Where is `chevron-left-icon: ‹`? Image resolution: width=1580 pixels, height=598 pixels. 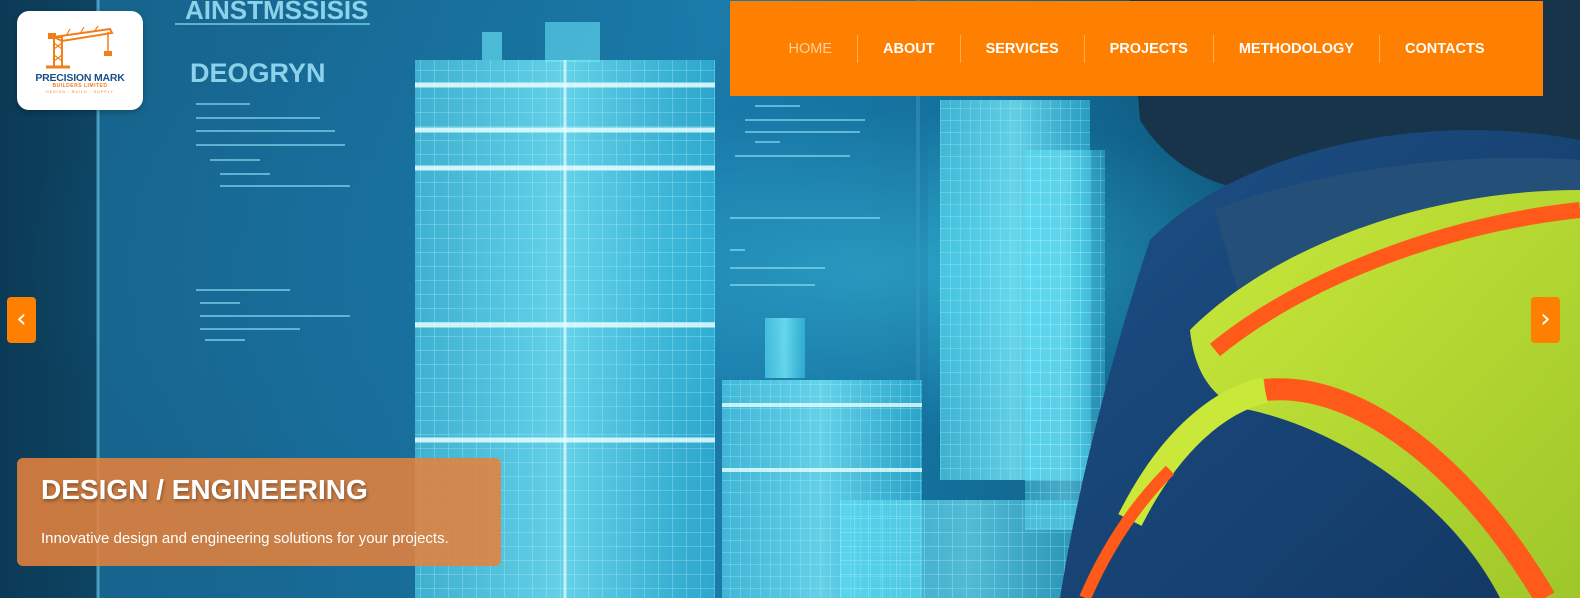
chevron-left-icon: ‹ is located at coordinates (21, 319).